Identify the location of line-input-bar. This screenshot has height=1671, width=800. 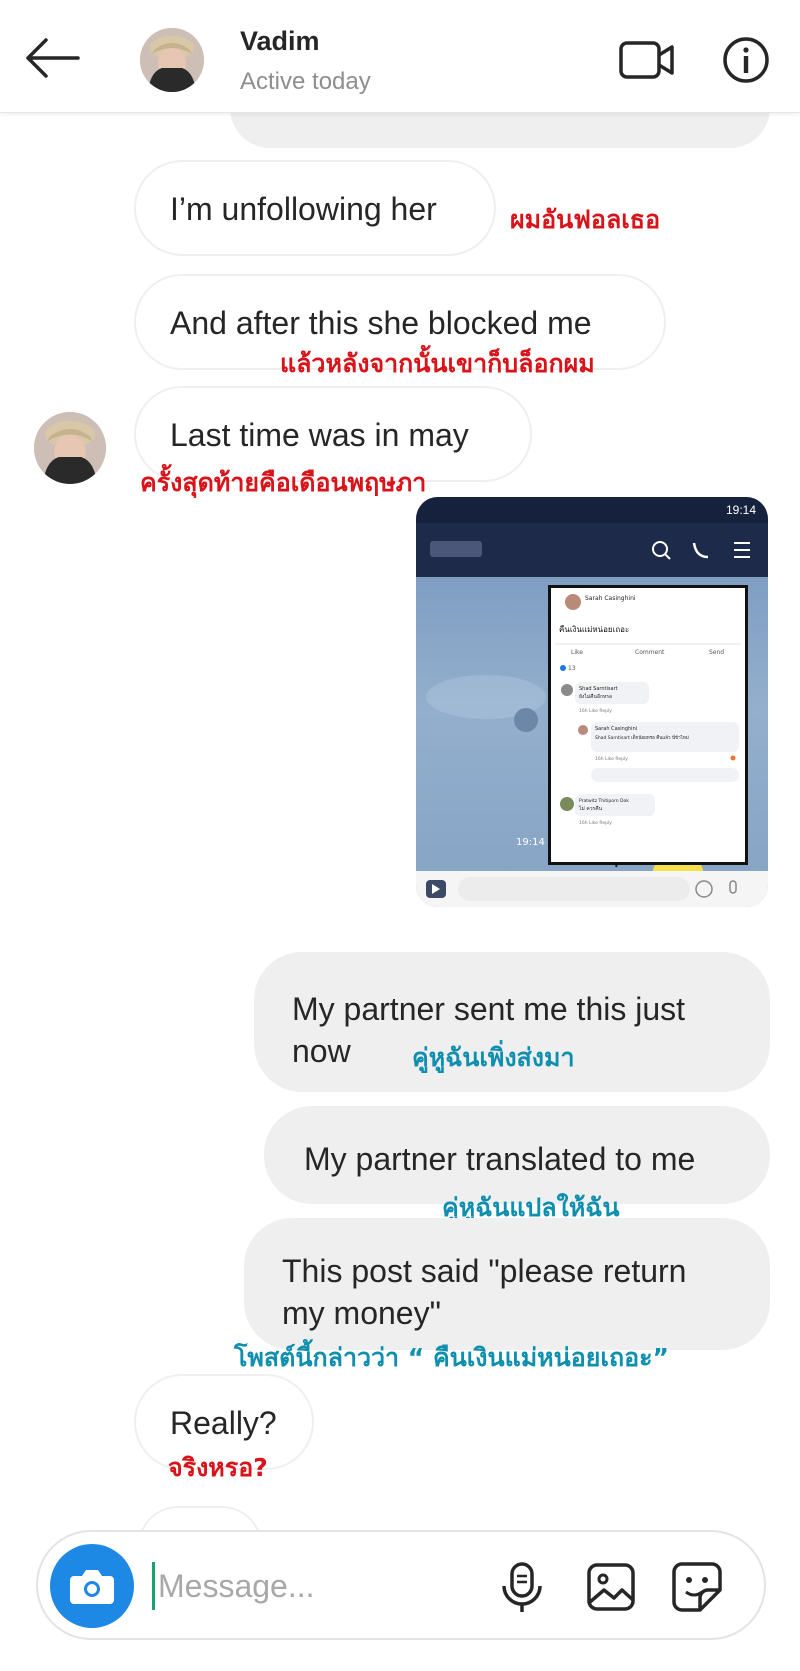
(592, 889).